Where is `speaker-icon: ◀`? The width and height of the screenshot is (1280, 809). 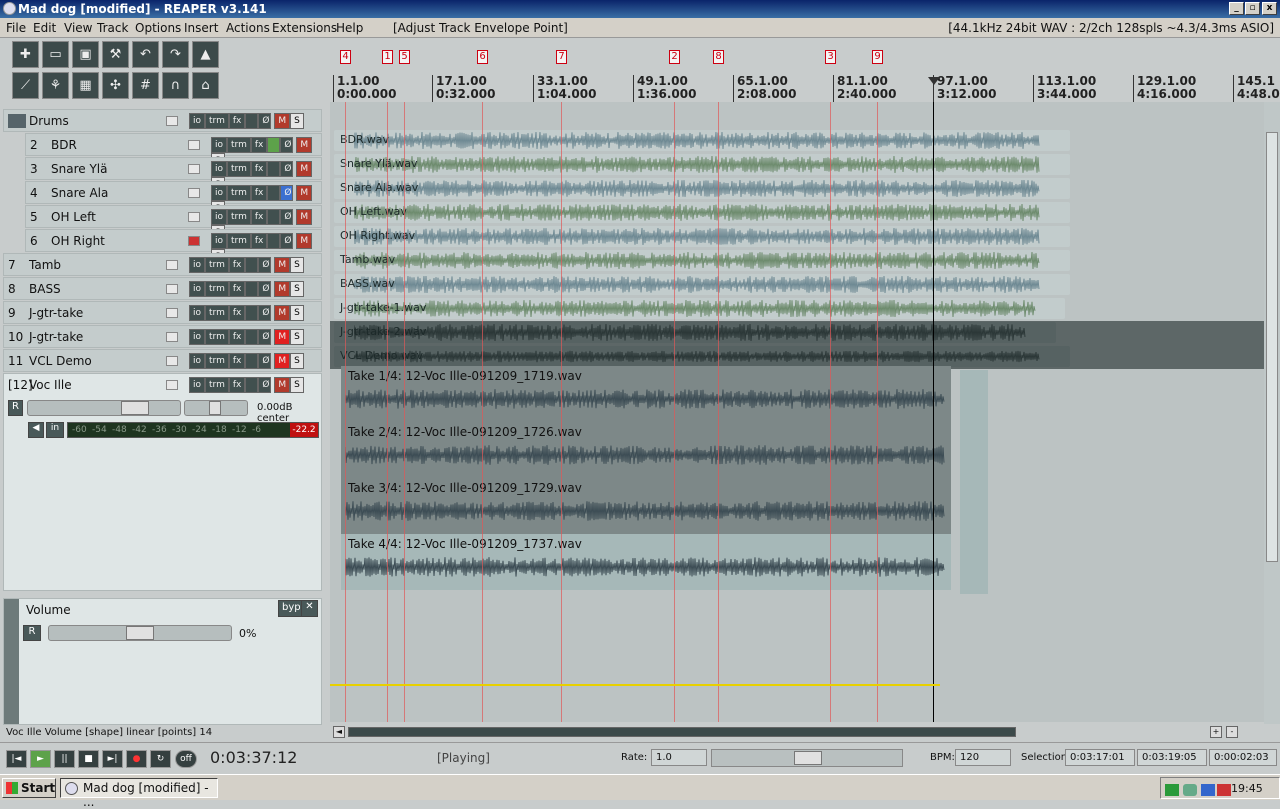 speaker-icon: ◀ is located at coordinates (36, 430).